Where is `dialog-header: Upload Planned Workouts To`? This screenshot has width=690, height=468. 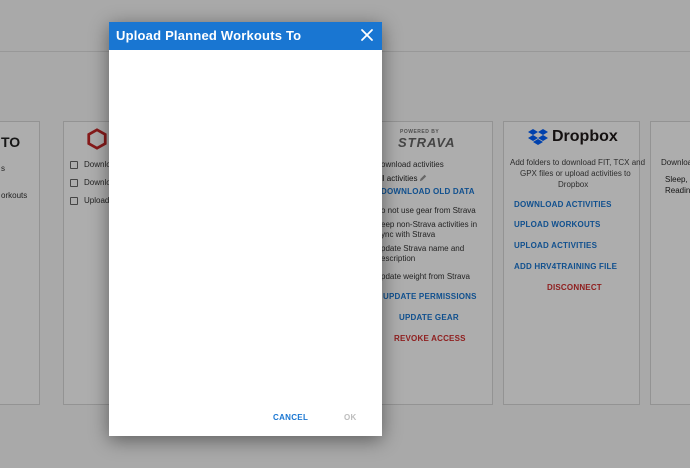 dialog-header: Upload Planned Workouts To is located at coordinates (245, 36).